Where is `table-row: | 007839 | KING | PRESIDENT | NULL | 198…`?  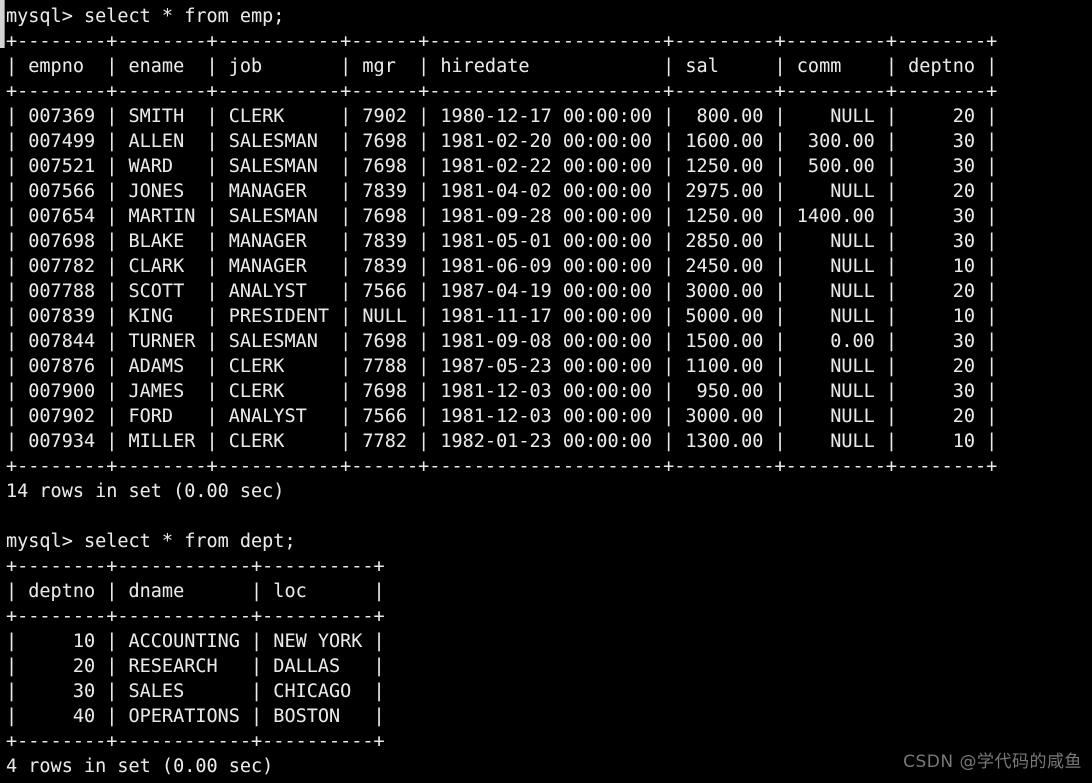 table-row: | 007839 | KING | PRESIDENT | NULL | 198… is located at coordinates (502, 316).